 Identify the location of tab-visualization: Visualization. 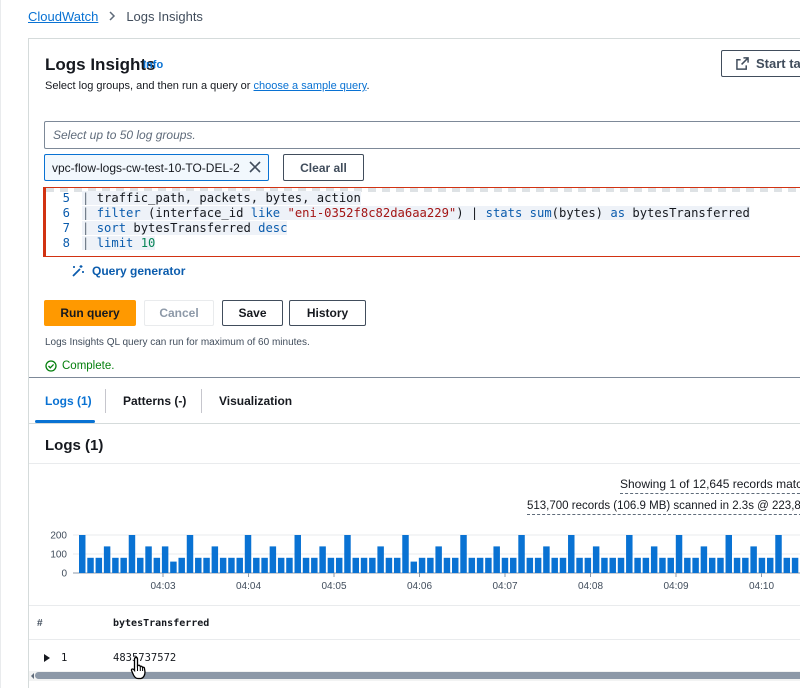
(255, 401).